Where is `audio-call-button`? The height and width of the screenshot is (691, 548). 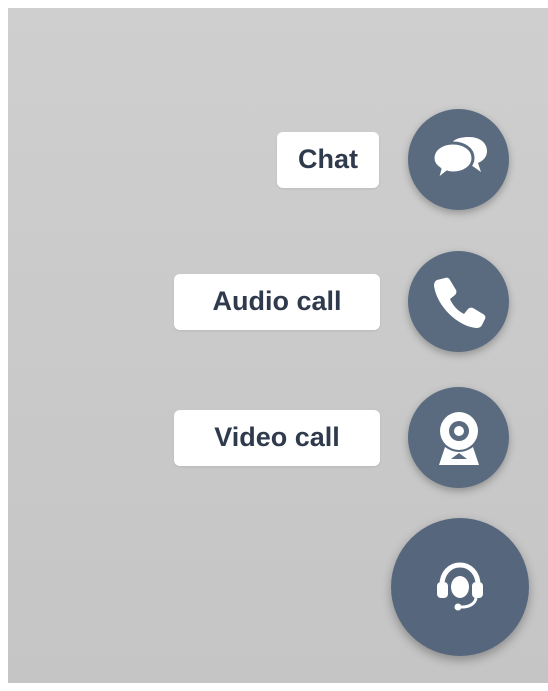
audio-call-button is located at coordinates (458, 301).